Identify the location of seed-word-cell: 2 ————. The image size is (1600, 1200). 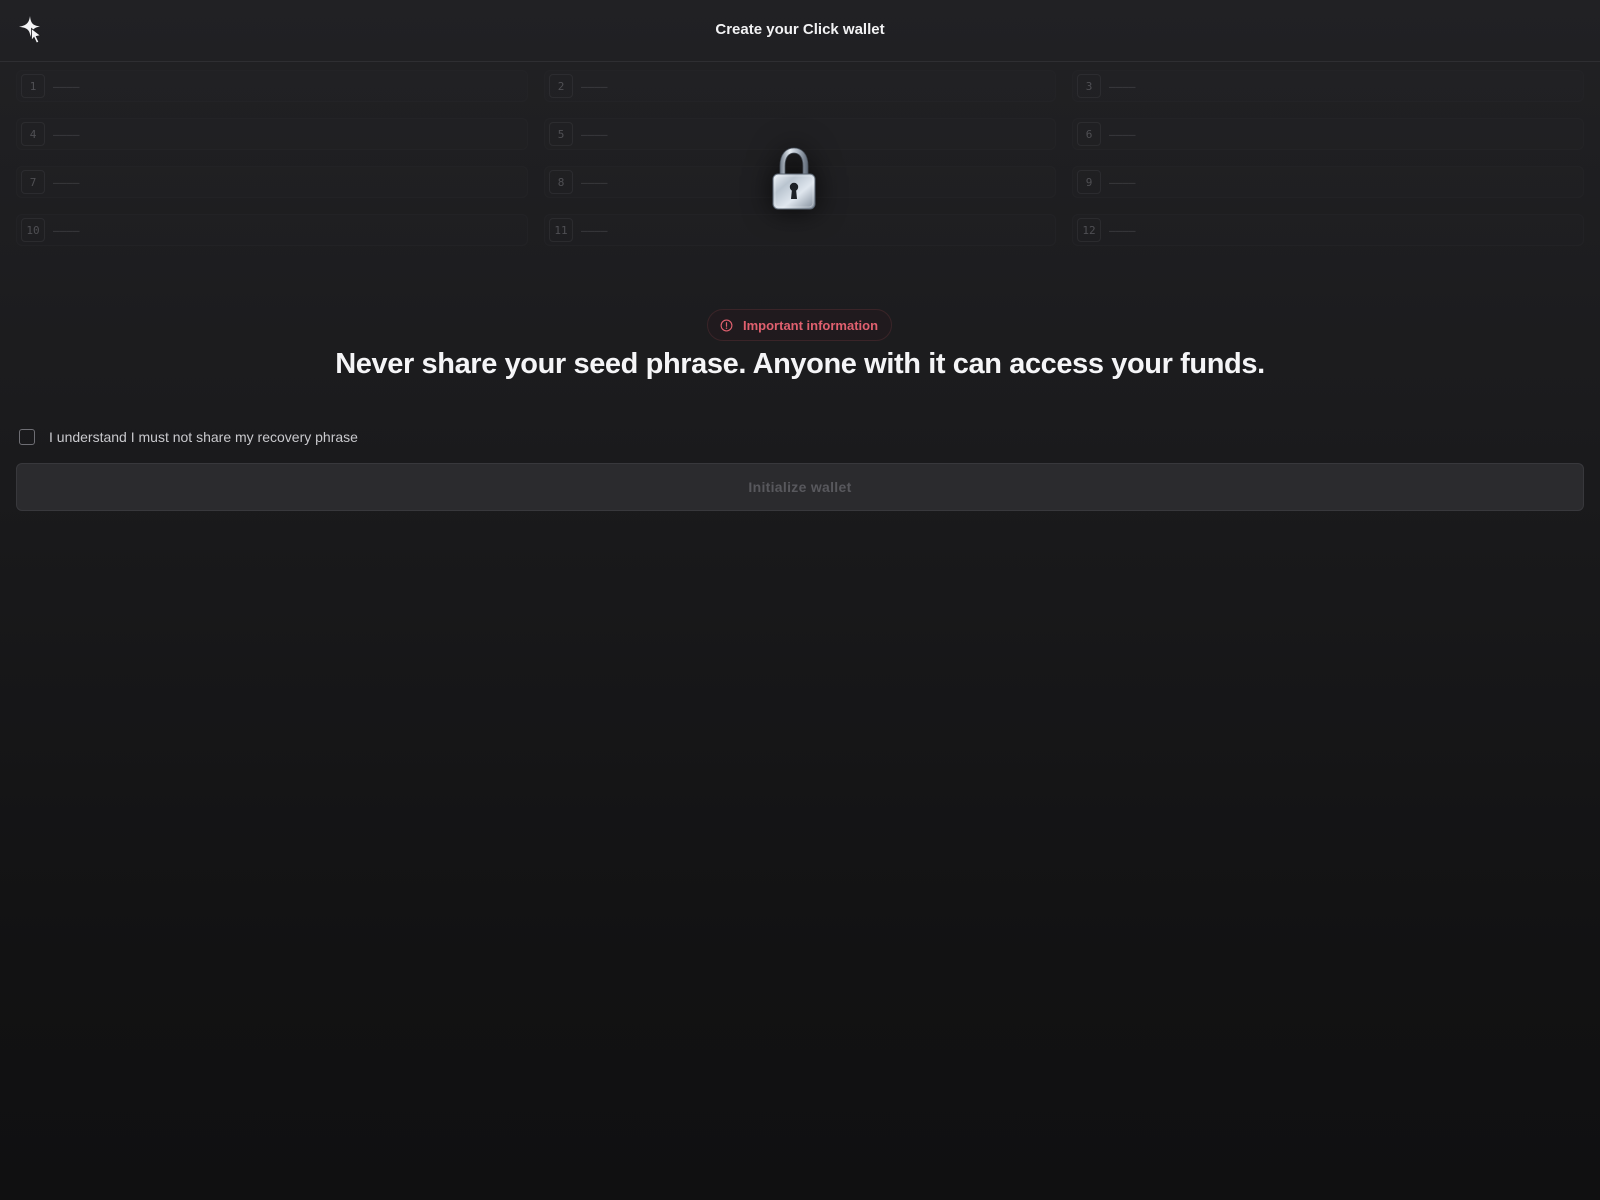
(800, 86).